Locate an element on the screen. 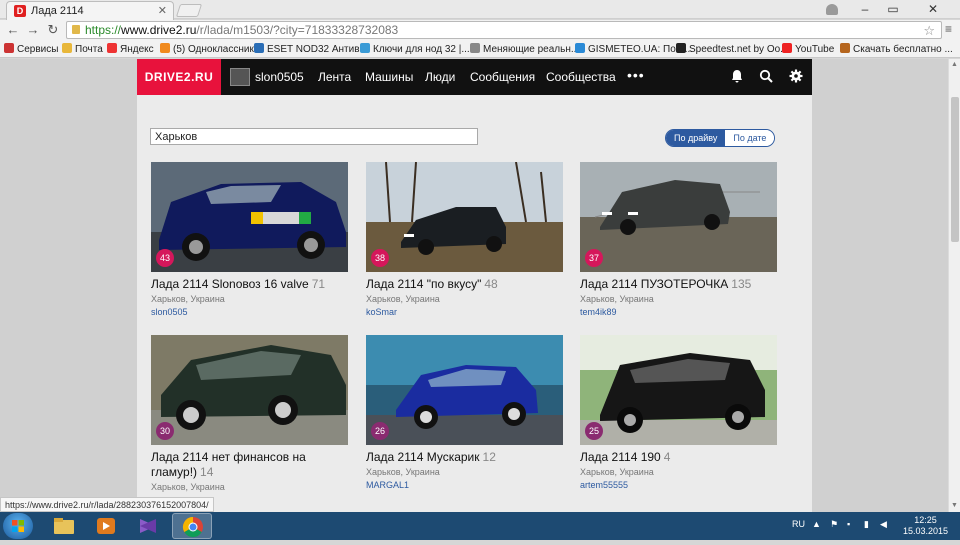 Image resolution: width=960 pixels, height=545 pixels. windows-logo-icon is located at coordinates (18, 526).